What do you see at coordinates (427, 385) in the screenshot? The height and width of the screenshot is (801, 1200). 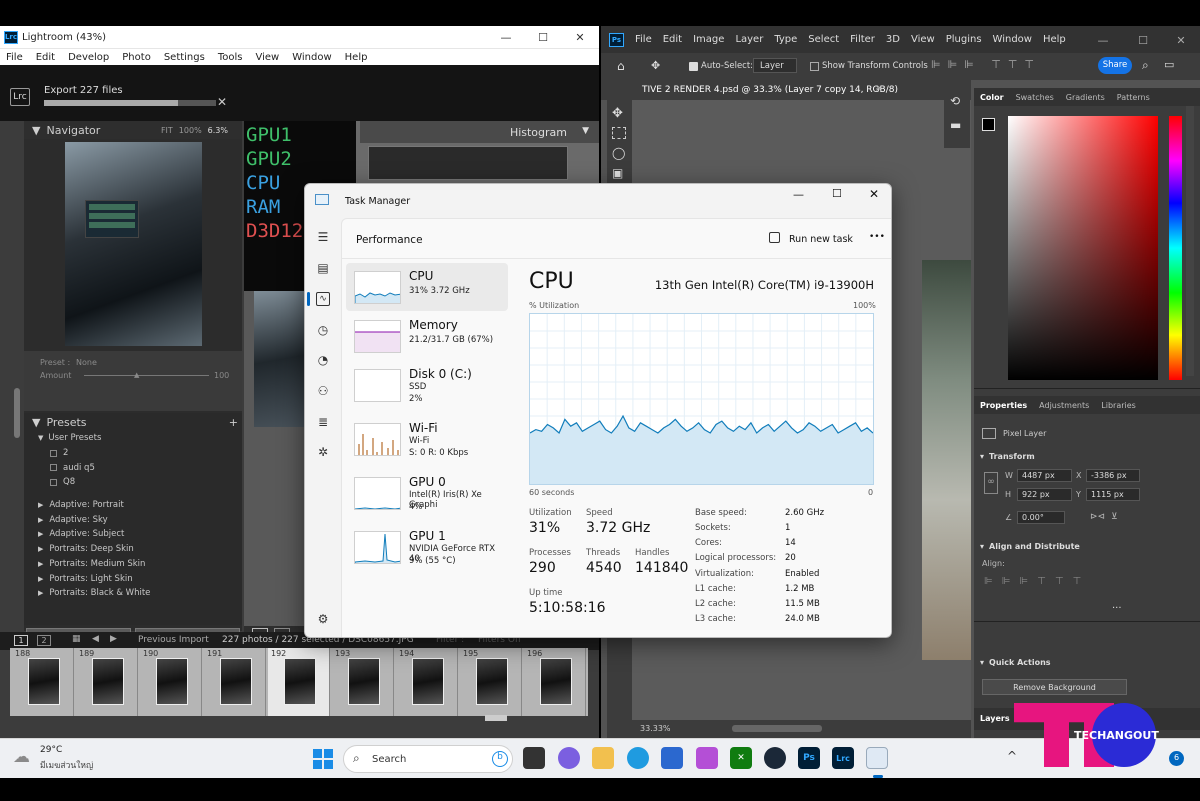 I see `resource-item-disk: Disk 0 (C:) SSD 2%` at bounding box center [427, 385].